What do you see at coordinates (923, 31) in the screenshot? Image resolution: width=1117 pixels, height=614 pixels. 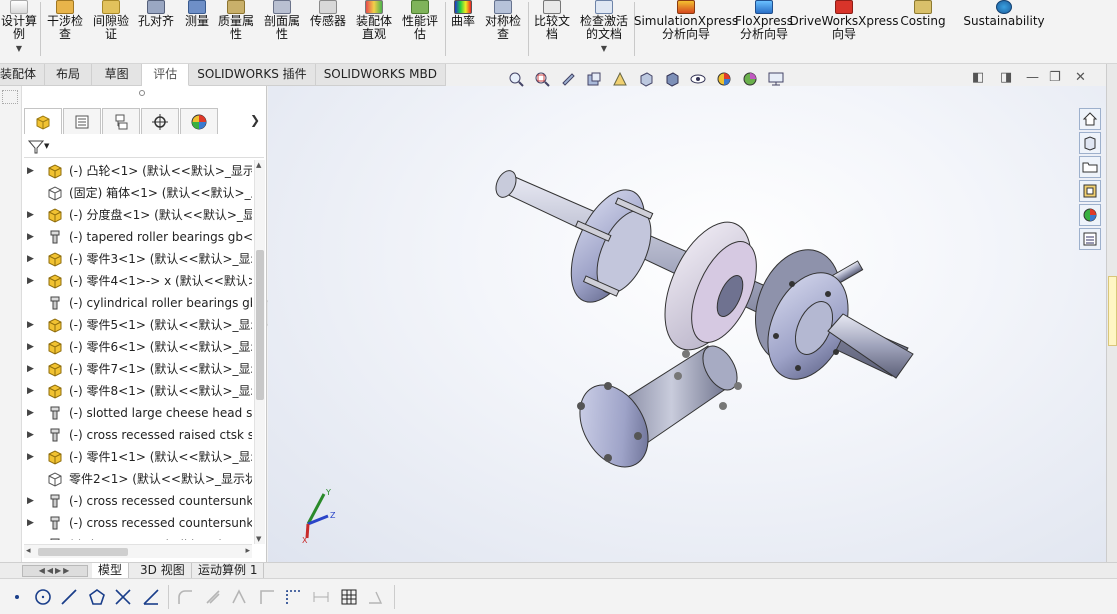 I see `costing-button: Costing` at bounding box center [923, 31].